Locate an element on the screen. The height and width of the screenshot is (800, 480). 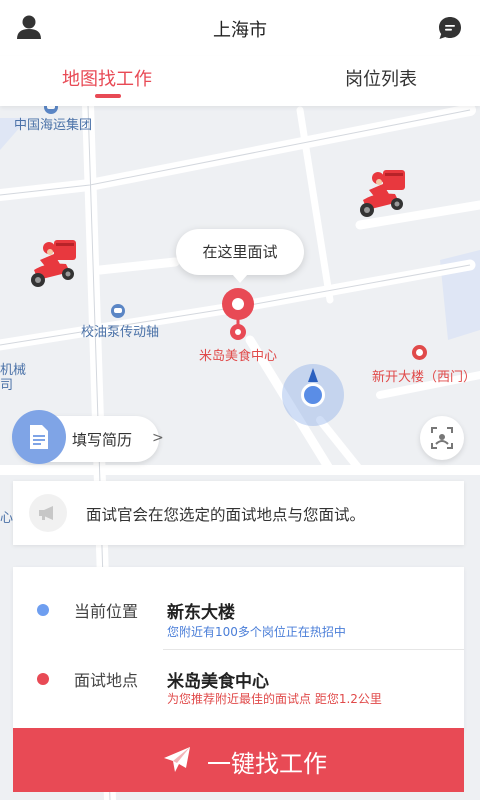
paper-plane-icon is located at coordinates (177, 759).